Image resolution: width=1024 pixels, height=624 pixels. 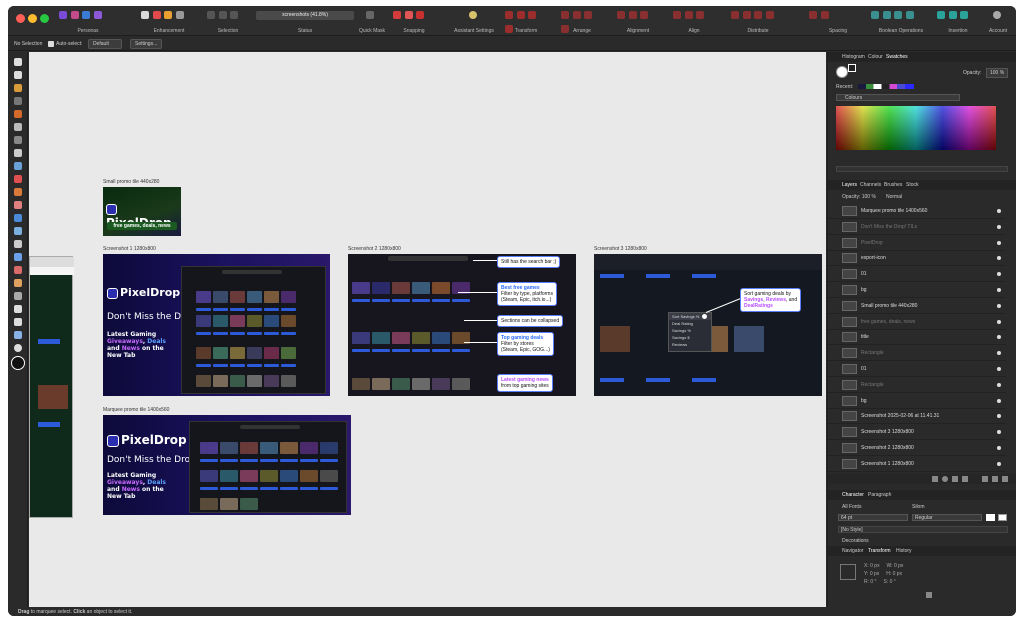 What do you see at coordinates (917, 417) in the screenshot?
I see `layer-row: Screenshot 2025-02-06 at 11.41.31` at bounding box center [917, 417].